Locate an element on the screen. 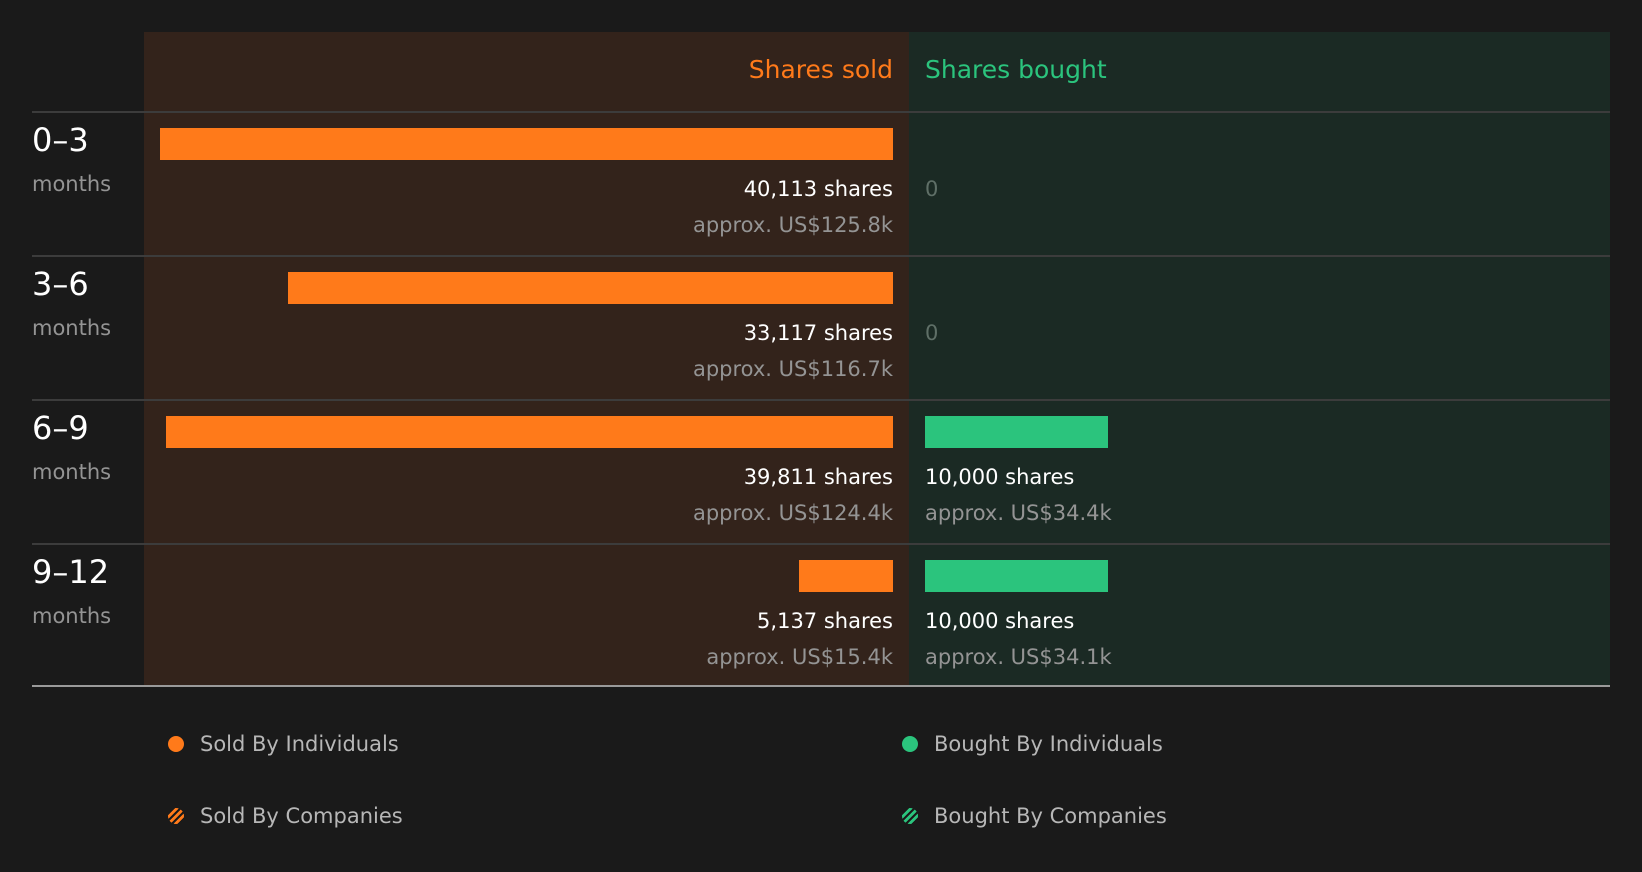 The height and width of the screenshot is (872, 1642). legend-label: Sold By Individuals is located at coordinates (299, 744).